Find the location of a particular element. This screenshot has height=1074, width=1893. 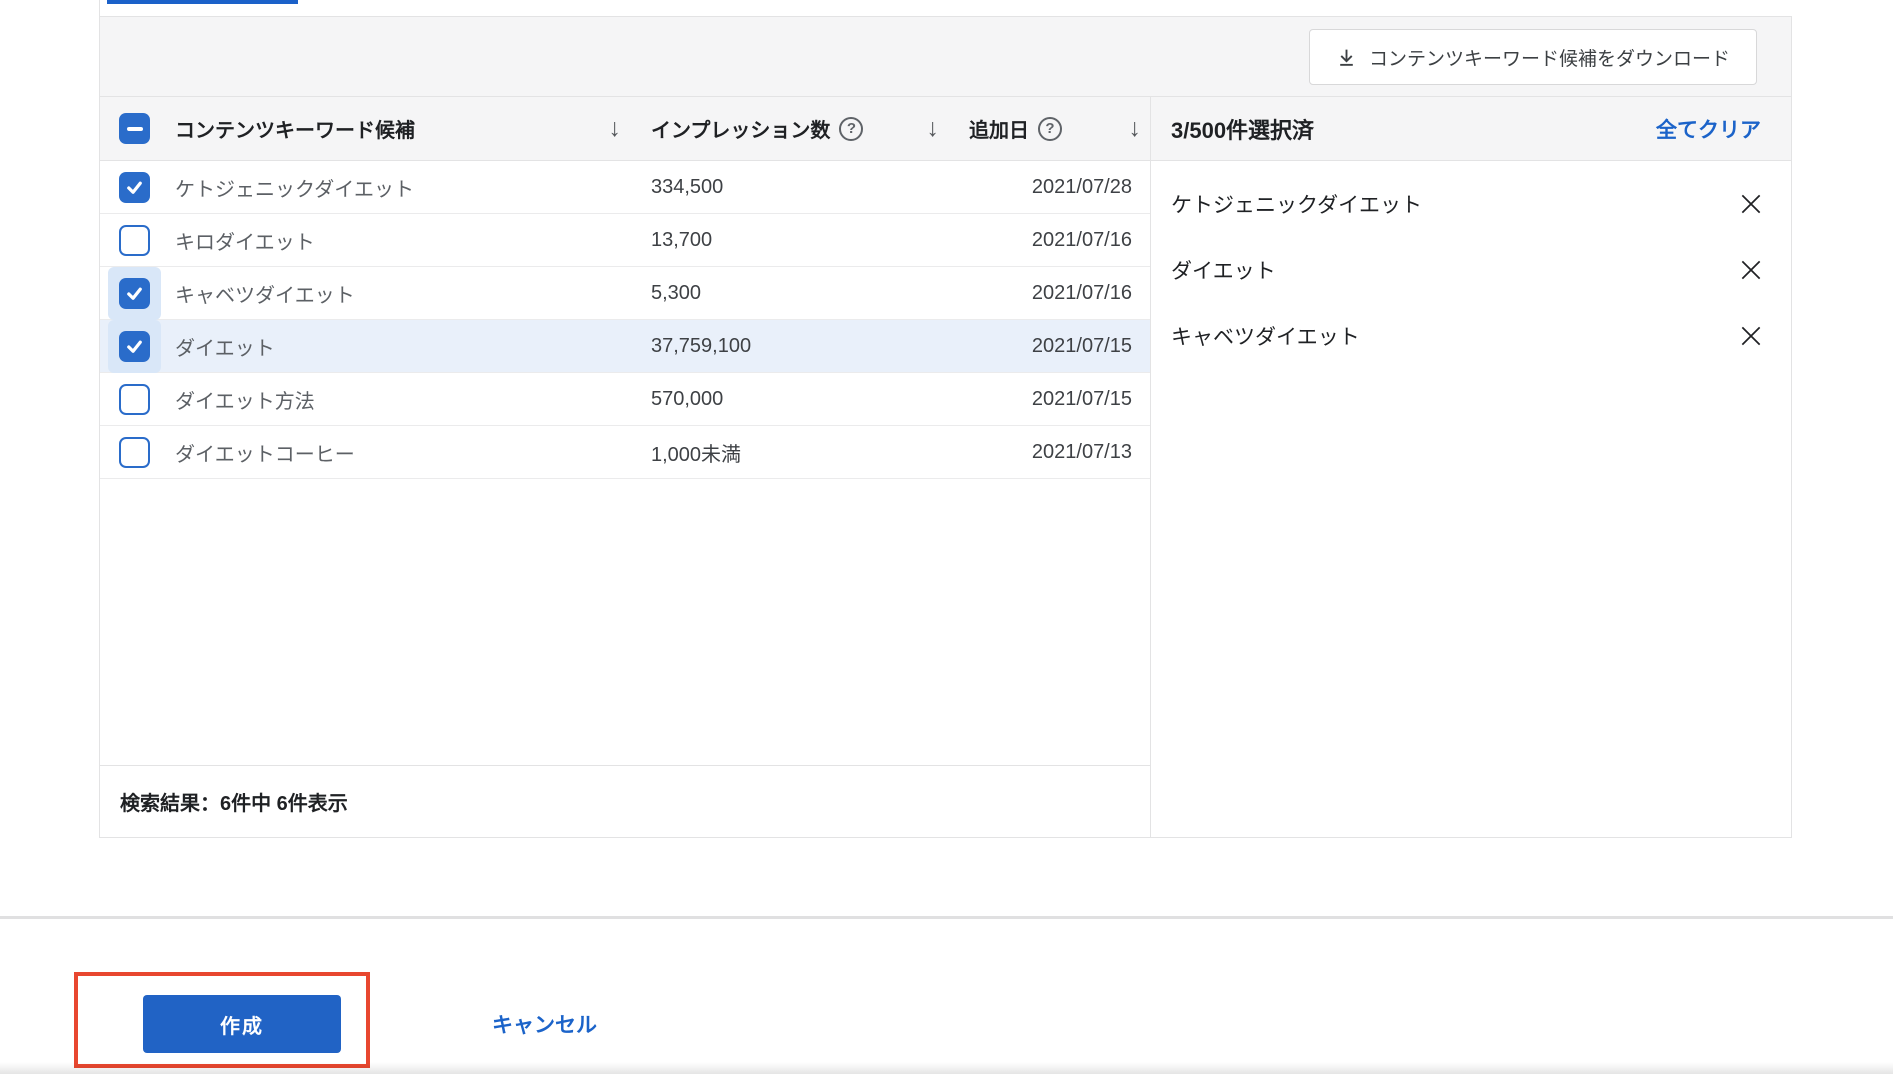

keyword-cell: ケトジェニックダイエット is located at coordinates (294, 190).